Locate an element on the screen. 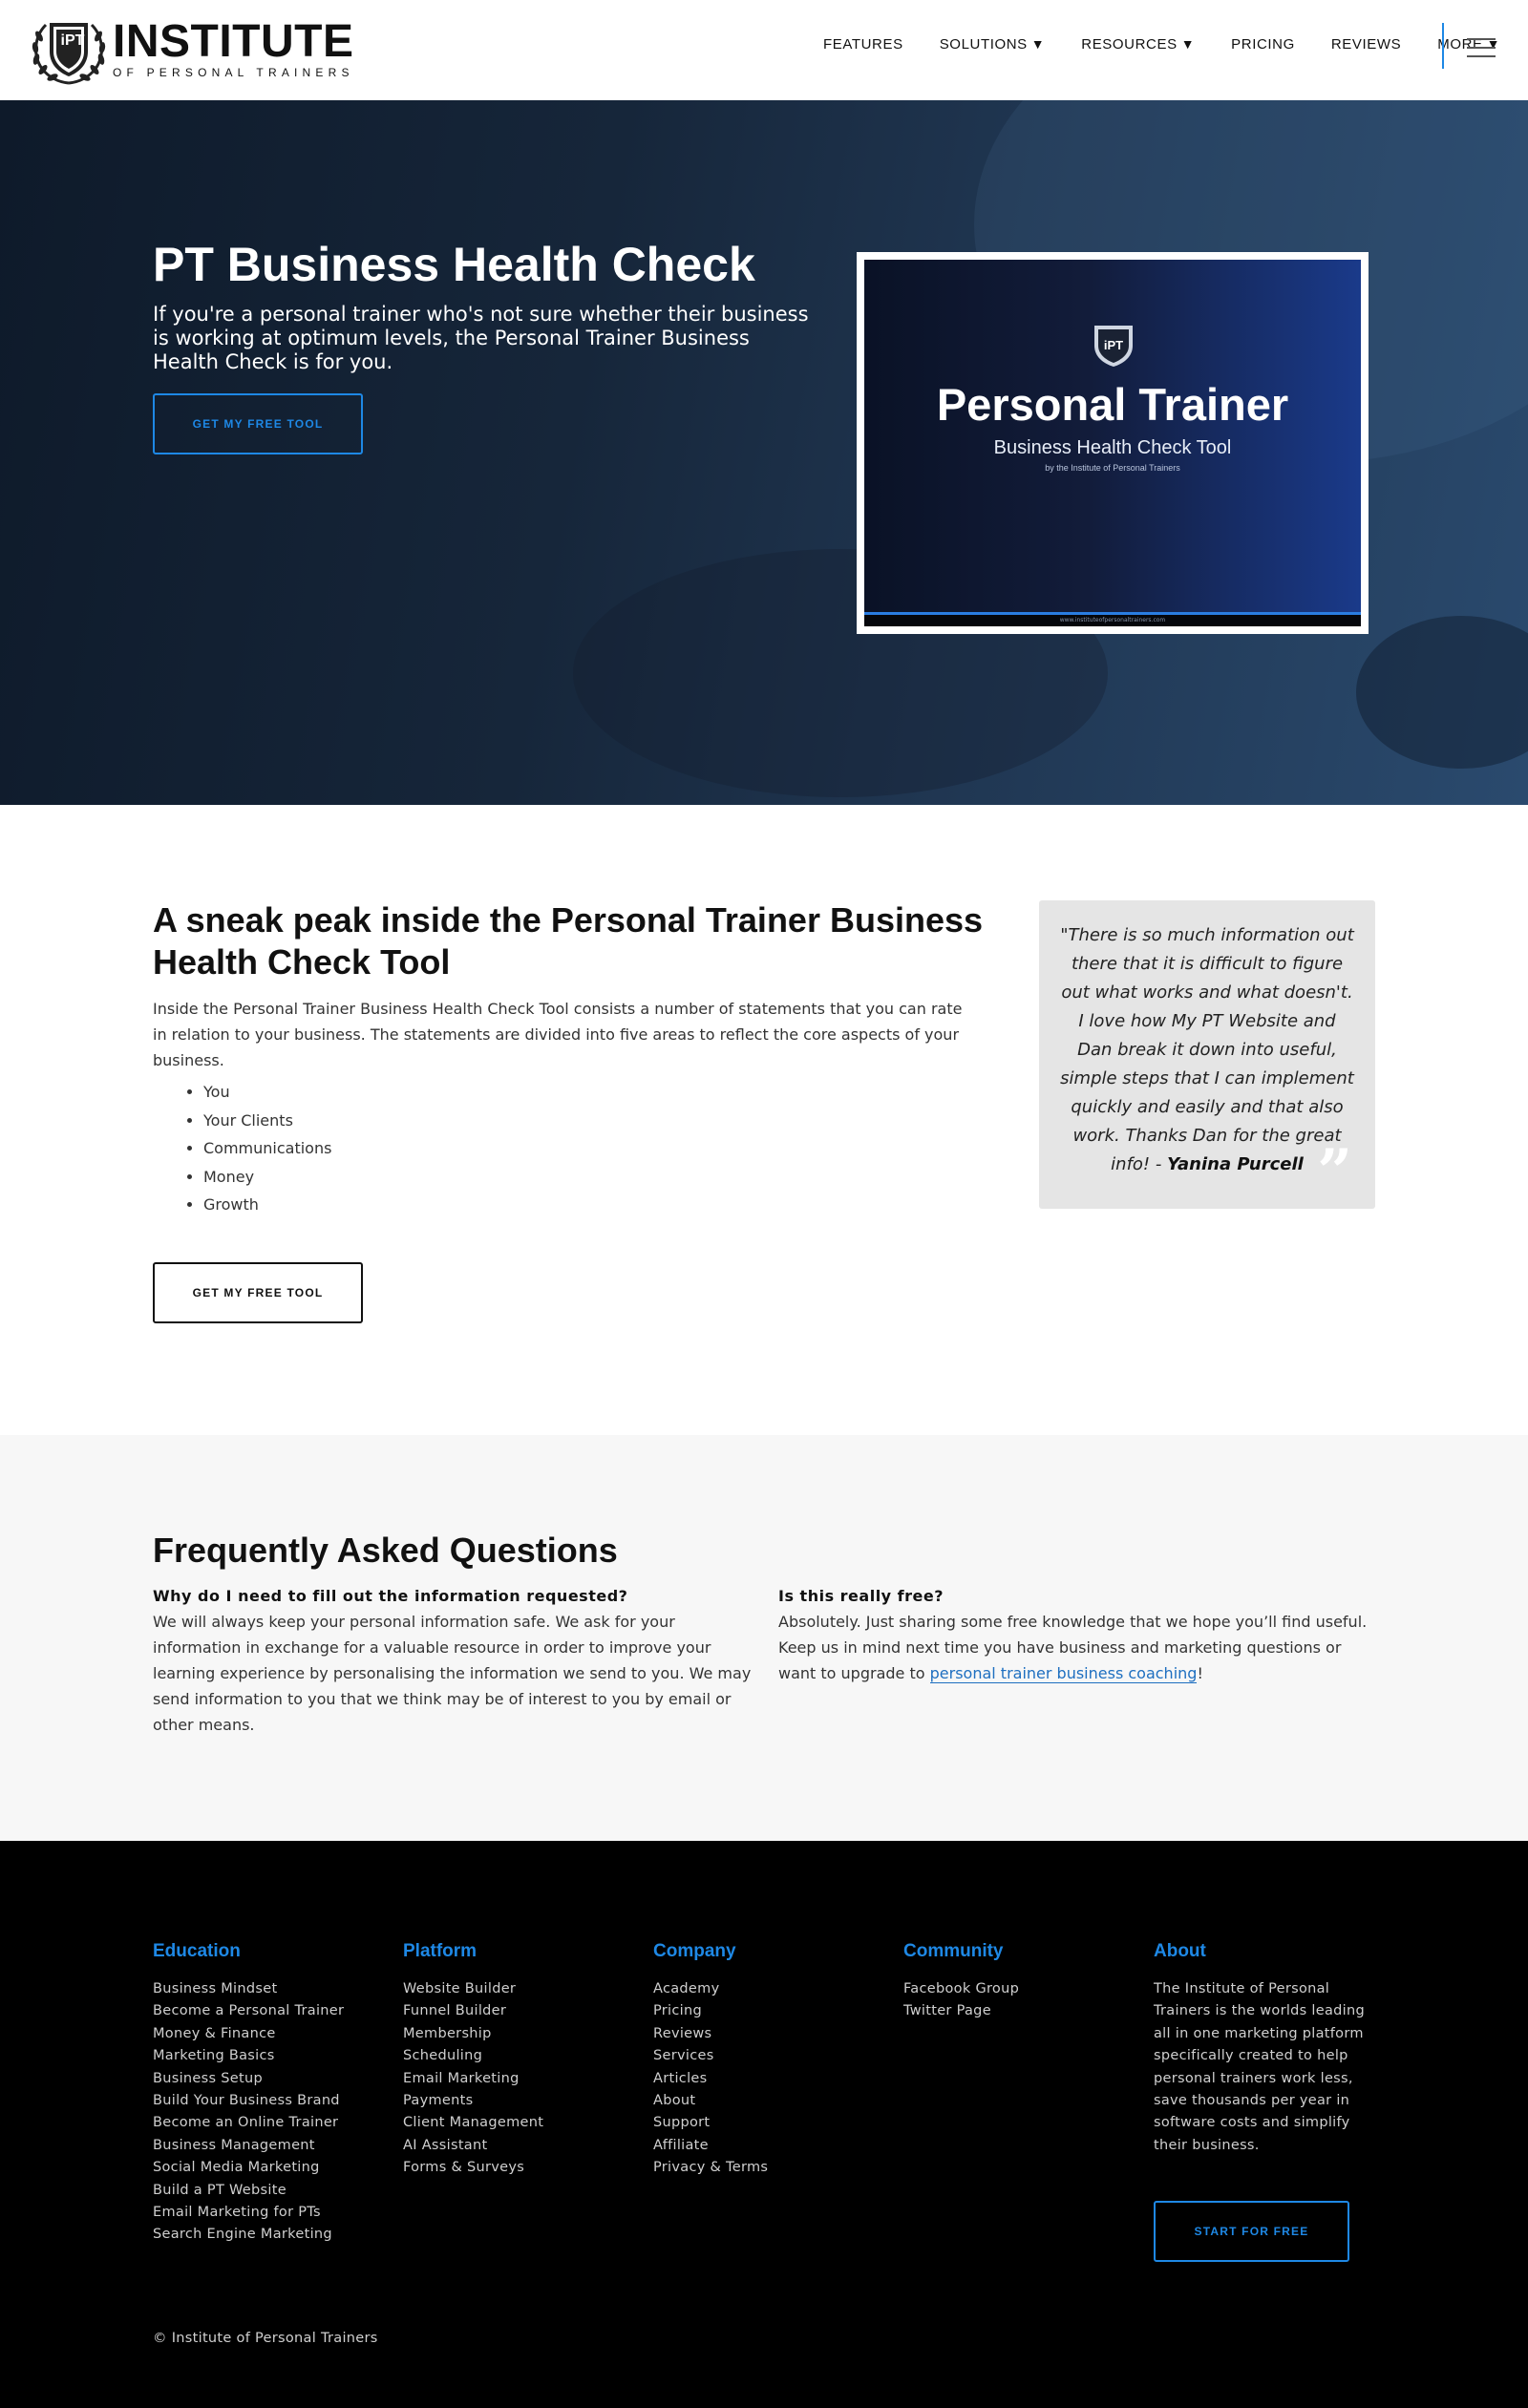  hero-title: PT Business Health Check is located at coordinates (454, 264).